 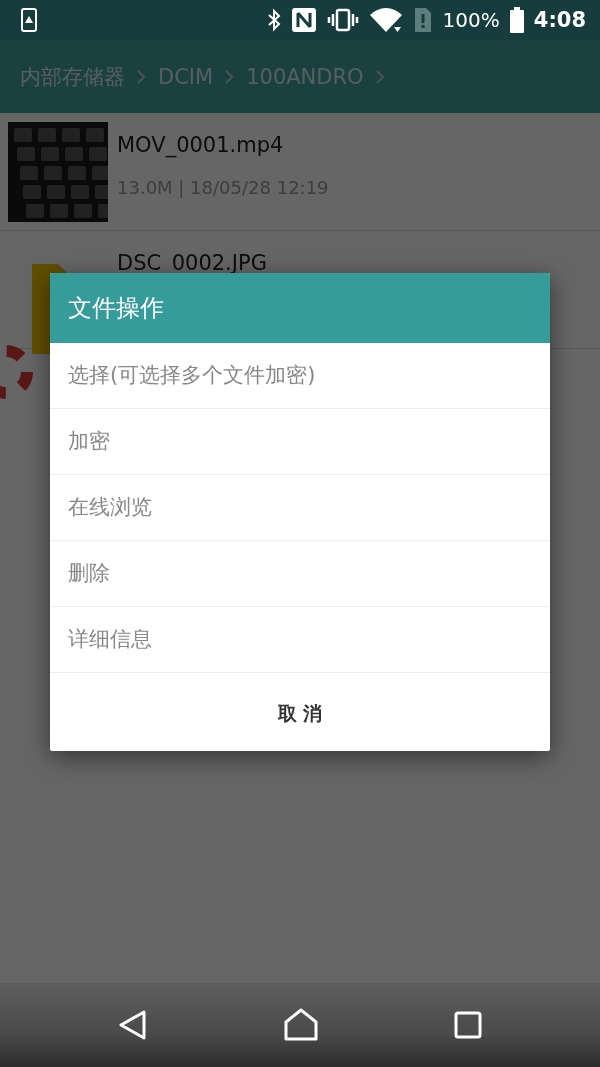 What do you see at coordinates (29, 20) in the screenshot?
I see `alert-icon` at bounding box center [29, 20].